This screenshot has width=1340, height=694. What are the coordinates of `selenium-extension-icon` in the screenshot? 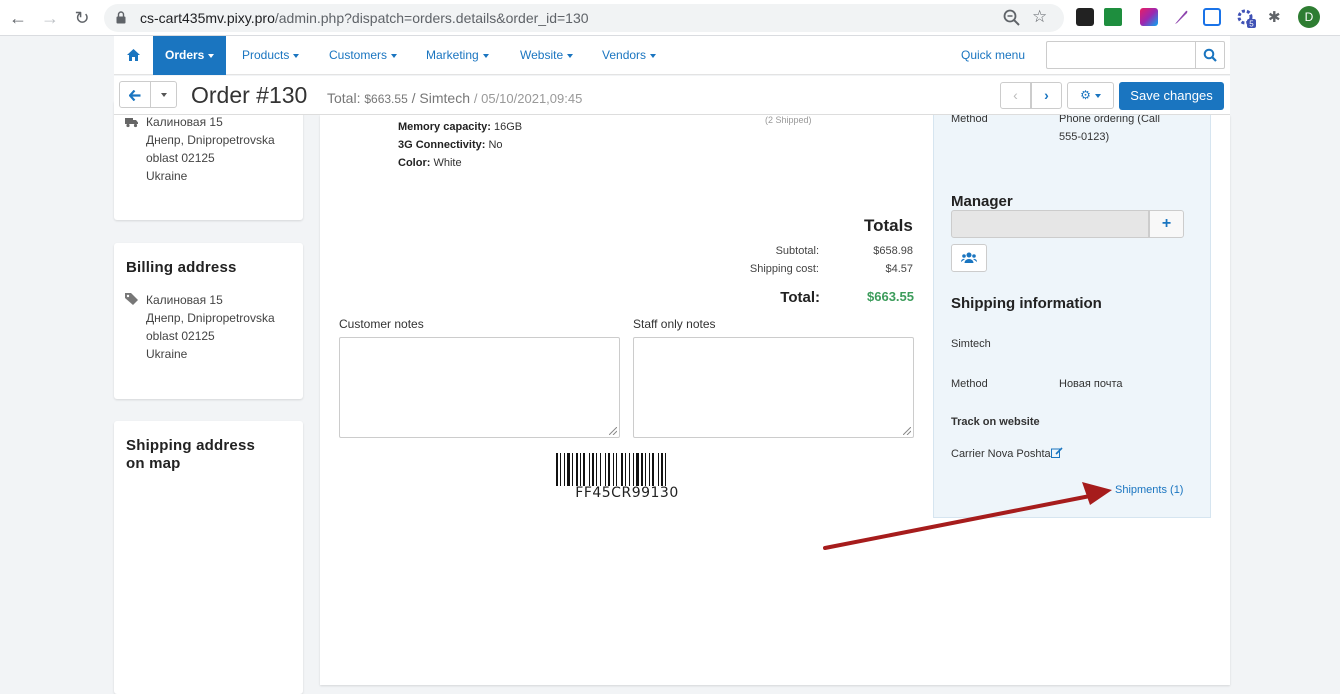 It's located at (1085, 17).